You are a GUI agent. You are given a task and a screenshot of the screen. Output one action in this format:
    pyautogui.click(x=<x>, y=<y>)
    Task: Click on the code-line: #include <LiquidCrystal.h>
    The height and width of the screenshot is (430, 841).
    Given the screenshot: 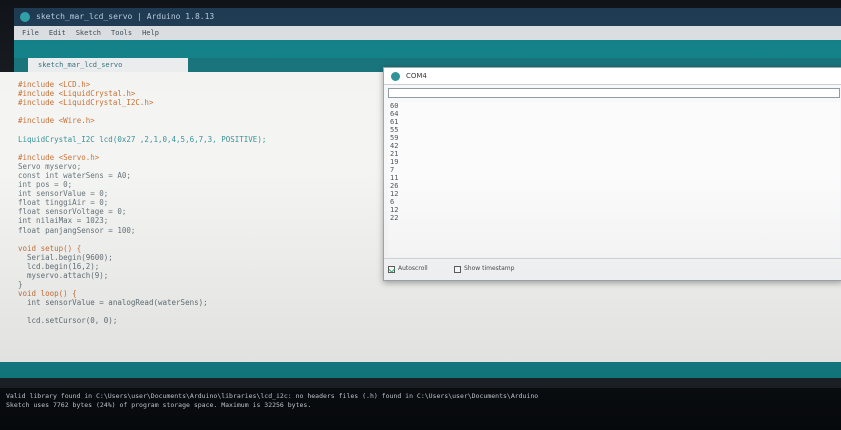 What is the action you would take?
    pyautogui.click(x=77, y=94)
    